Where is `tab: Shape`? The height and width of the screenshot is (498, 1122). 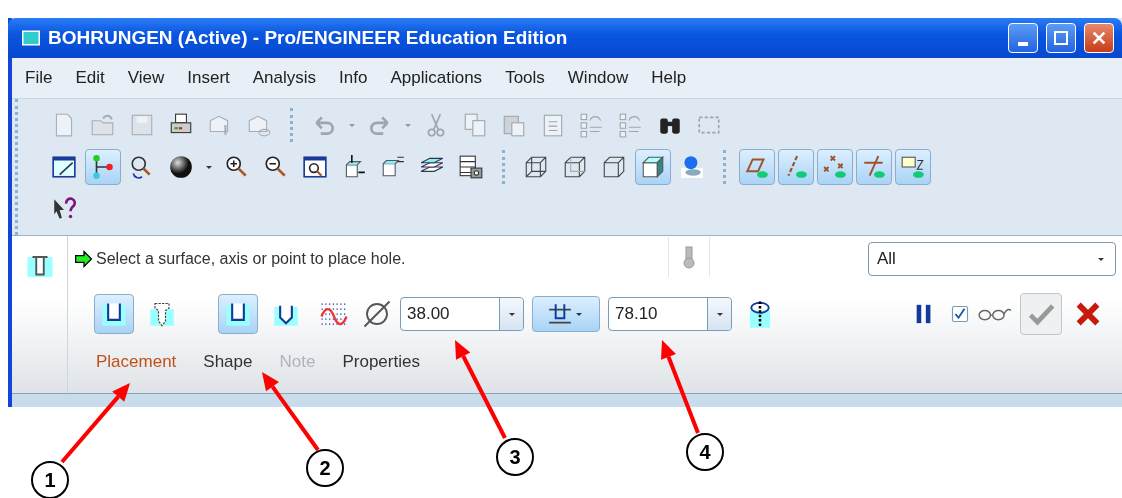
tab: Shape is located at coordinates (228, 362).